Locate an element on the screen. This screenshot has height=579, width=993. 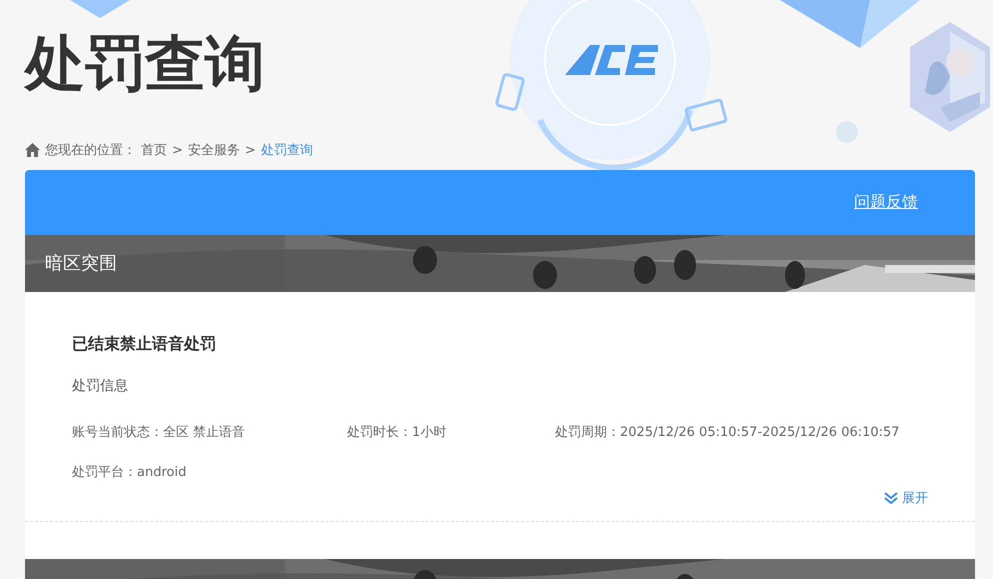
game-name: 暗区突围 is located at coordinates (81, 263).